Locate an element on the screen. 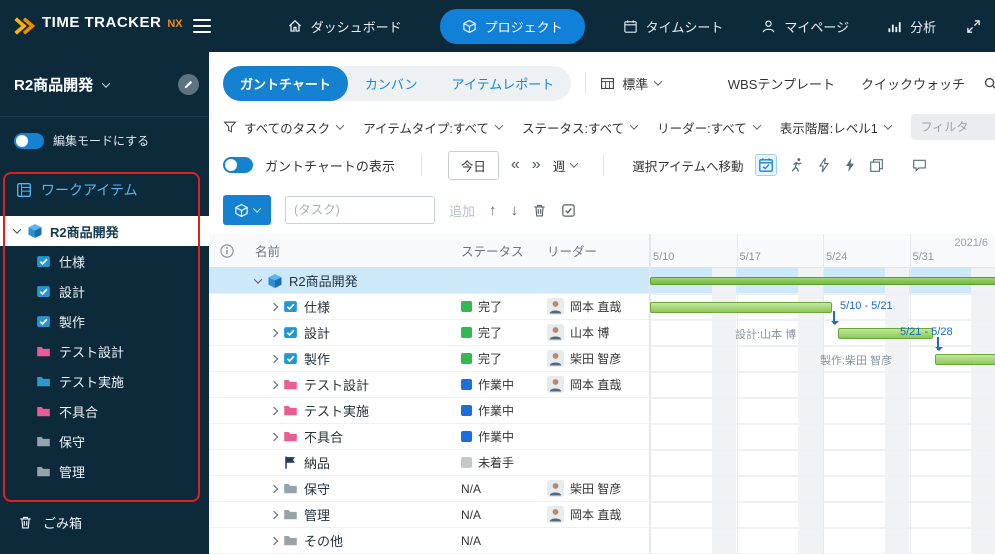  sidebar-tree-item: 保守 is located at coordinates (104, 441).